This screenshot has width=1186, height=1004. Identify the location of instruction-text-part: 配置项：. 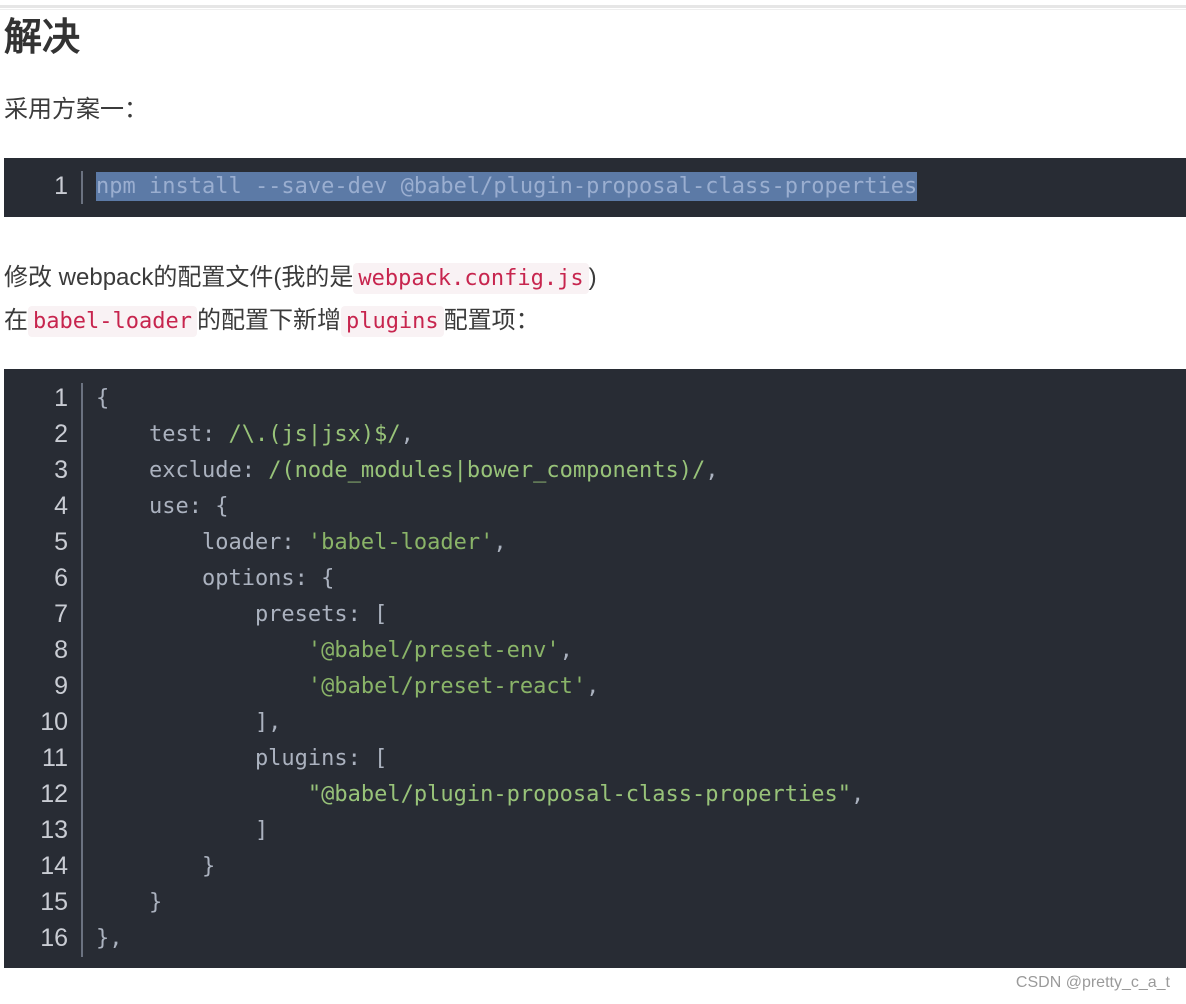
(491, 320).